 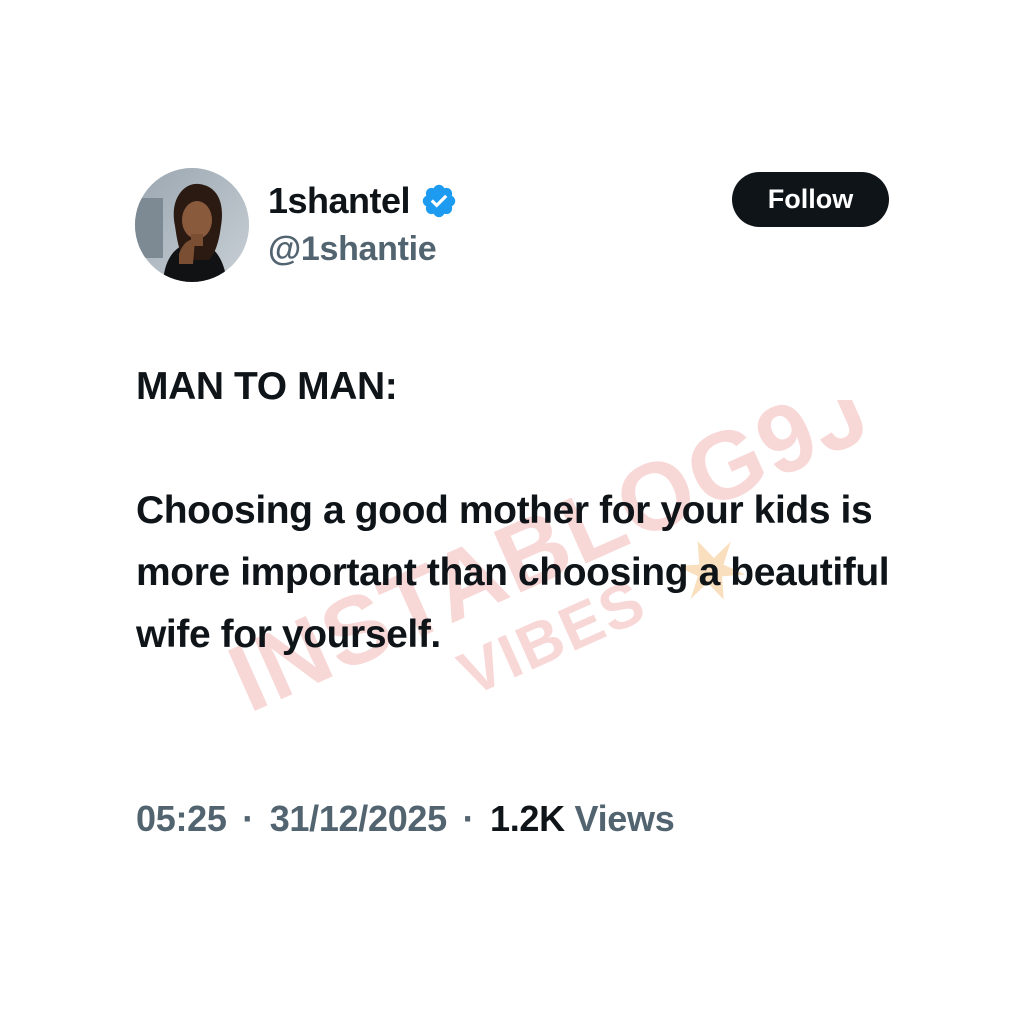 I want to click on author-handle: @1shantie, so click(x=352, y=249).